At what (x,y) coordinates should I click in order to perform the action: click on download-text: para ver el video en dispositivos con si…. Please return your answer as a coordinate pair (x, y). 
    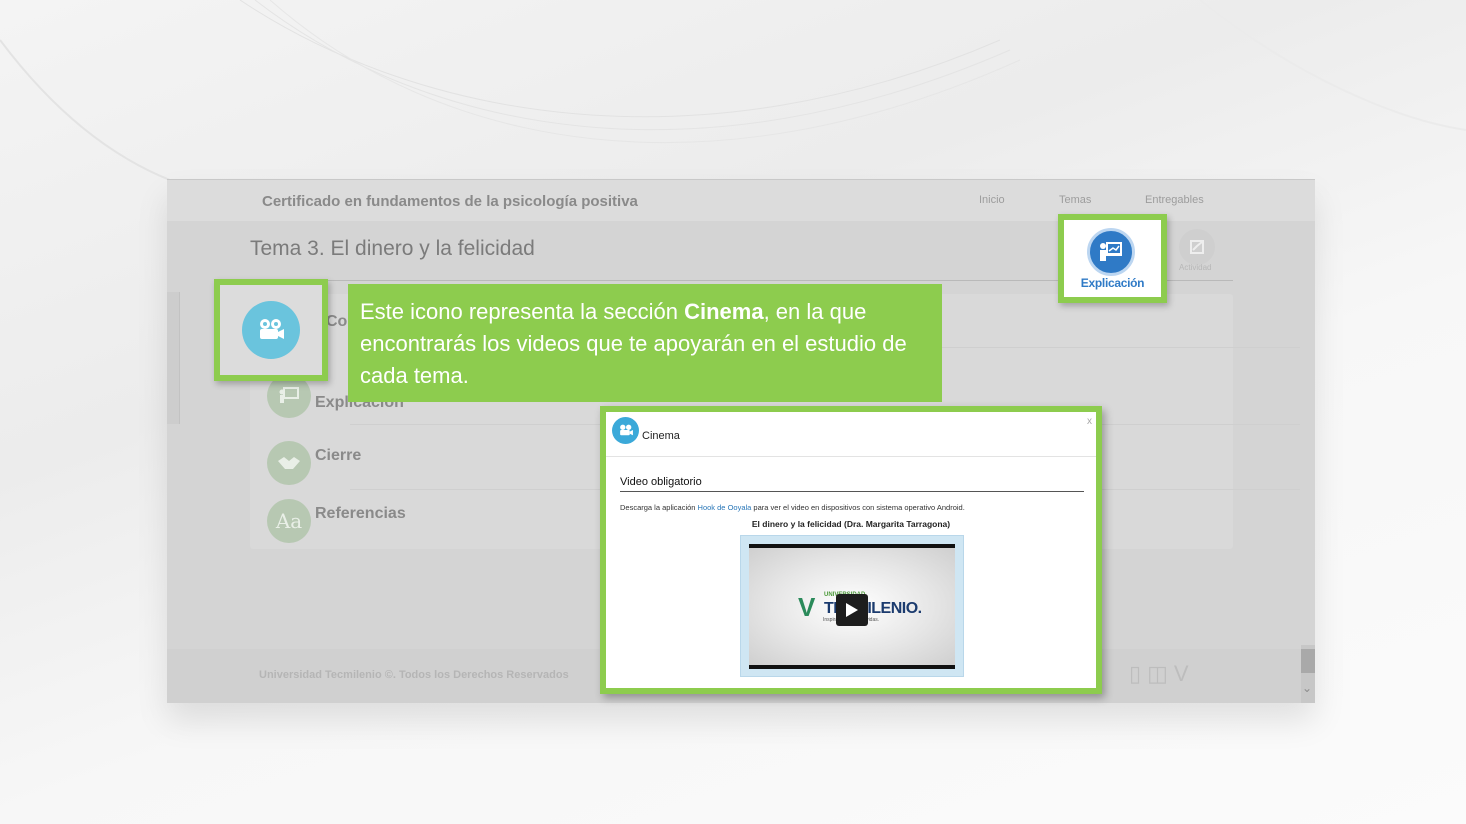
    Looking at the image, I should click on (858, 507).